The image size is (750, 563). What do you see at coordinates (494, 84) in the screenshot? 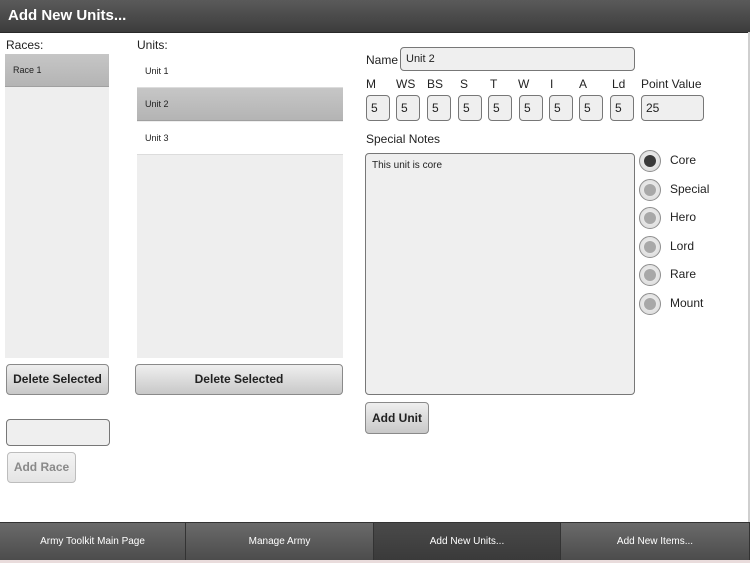
I see `stat-label-t: T` at bounding box center [494, 84].